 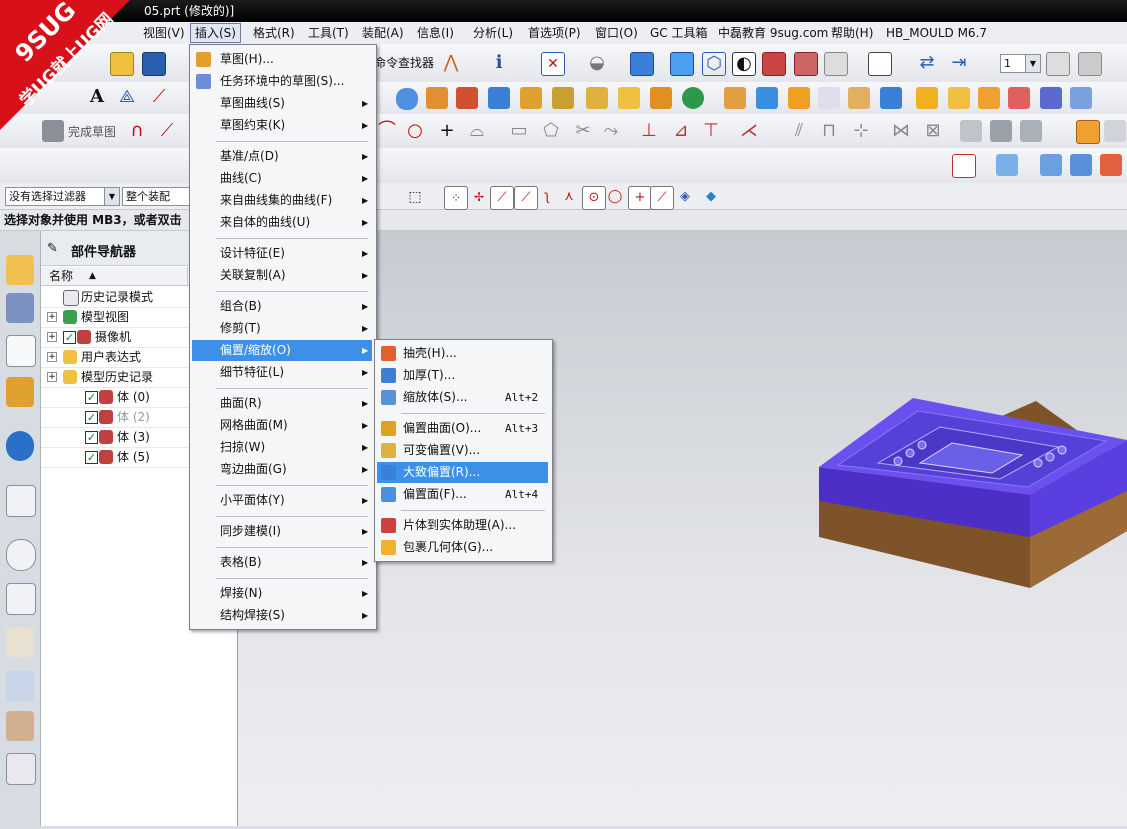 I want to click on cylinder-icon, so click(x=407, y=99).